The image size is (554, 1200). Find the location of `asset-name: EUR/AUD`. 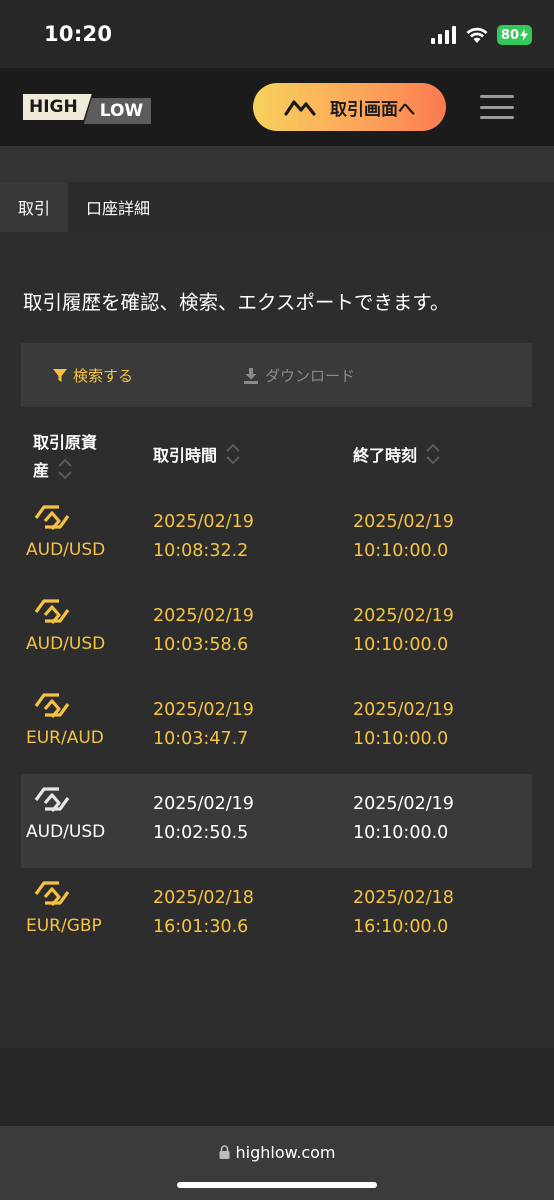

asset-name: EUR/AUD is located at coordinates (65, 738).